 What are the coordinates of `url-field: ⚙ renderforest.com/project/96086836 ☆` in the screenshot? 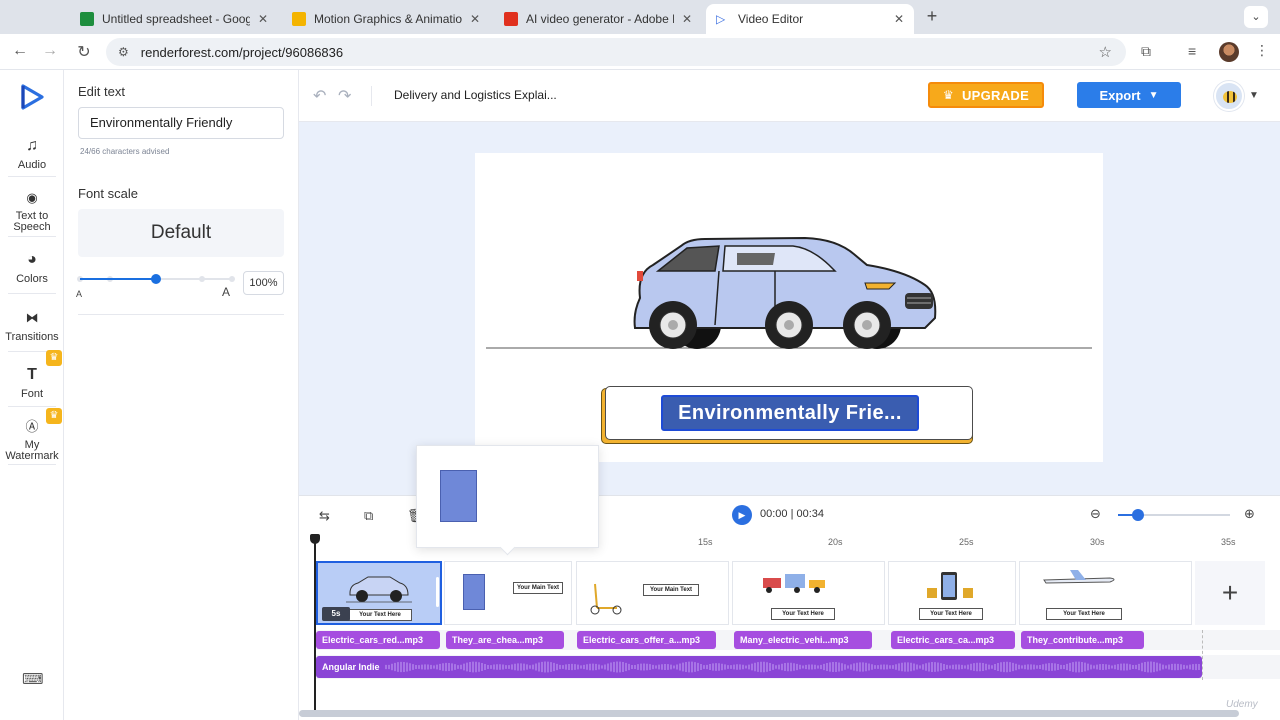 It's located at (616, 52).